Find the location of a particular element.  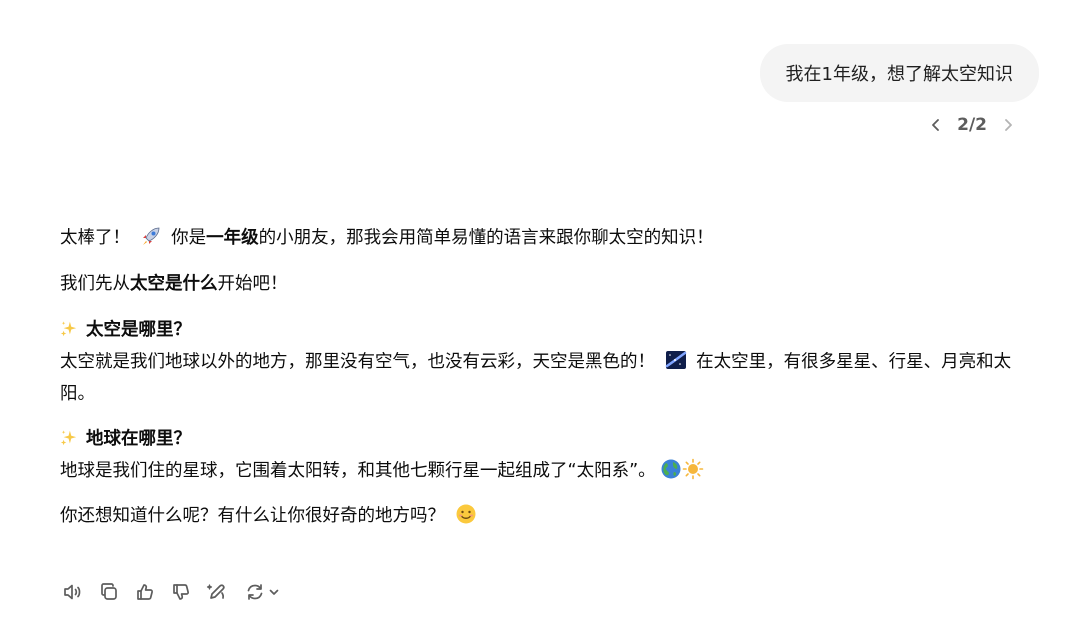

user-message-row: 我在1年级，想了解太空知识 is located at coordinates (899, 73).